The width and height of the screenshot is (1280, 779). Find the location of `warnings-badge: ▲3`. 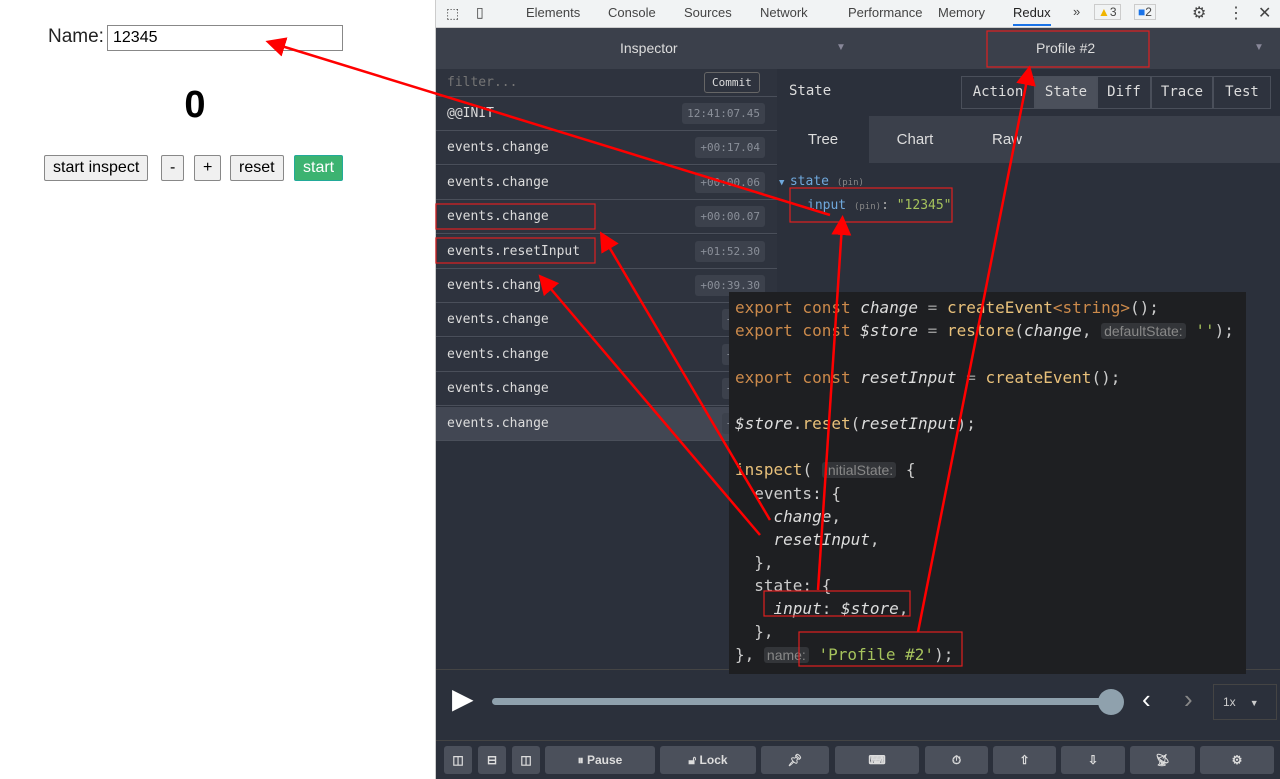

warnings-badge: ▲3 is located at coordinates (1107, 12).